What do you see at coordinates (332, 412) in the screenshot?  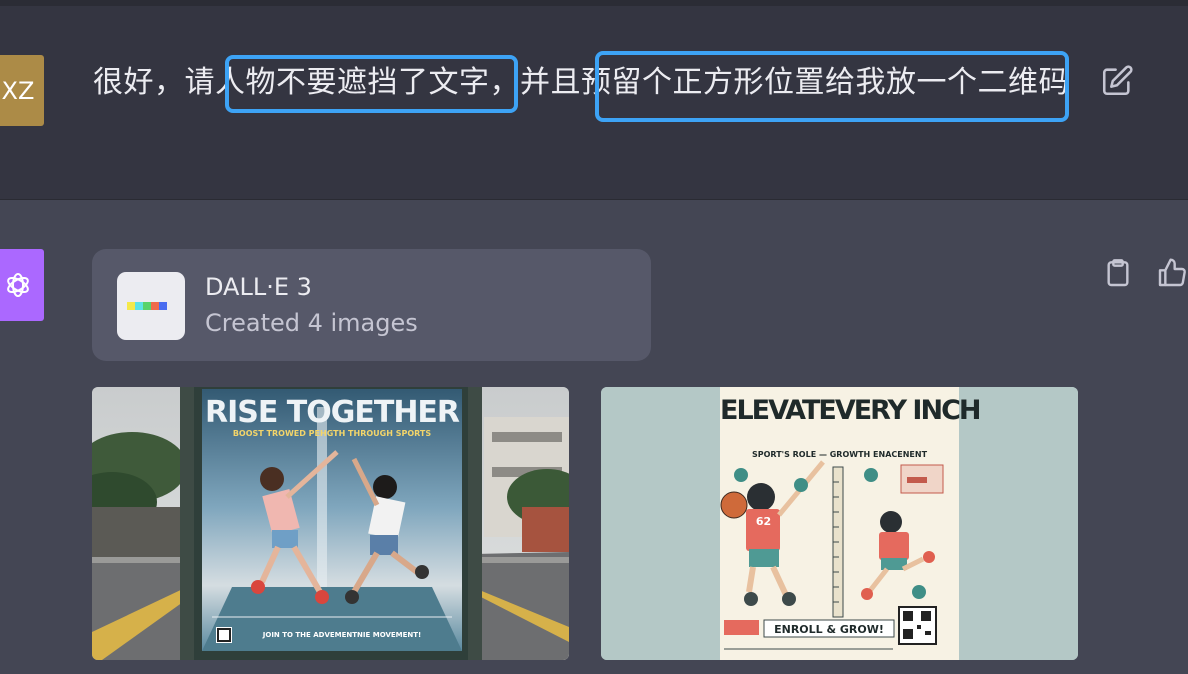 I see `image-1-title: RISE TOGETHER` at bounding box center [332, 412].